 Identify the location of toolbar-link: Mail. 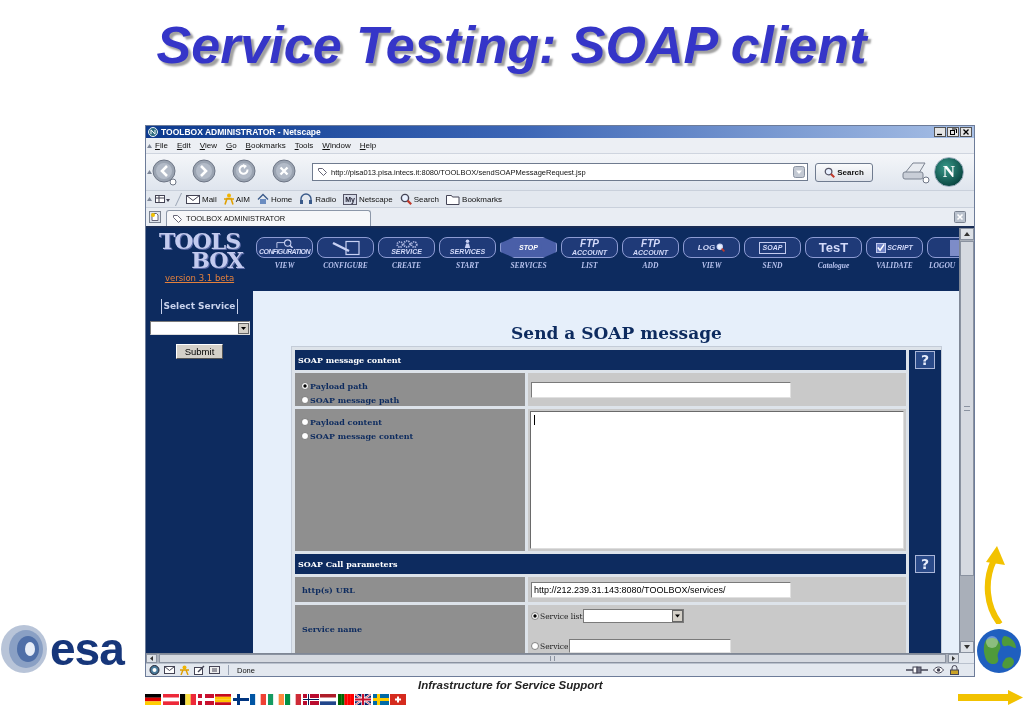
(201, 199).